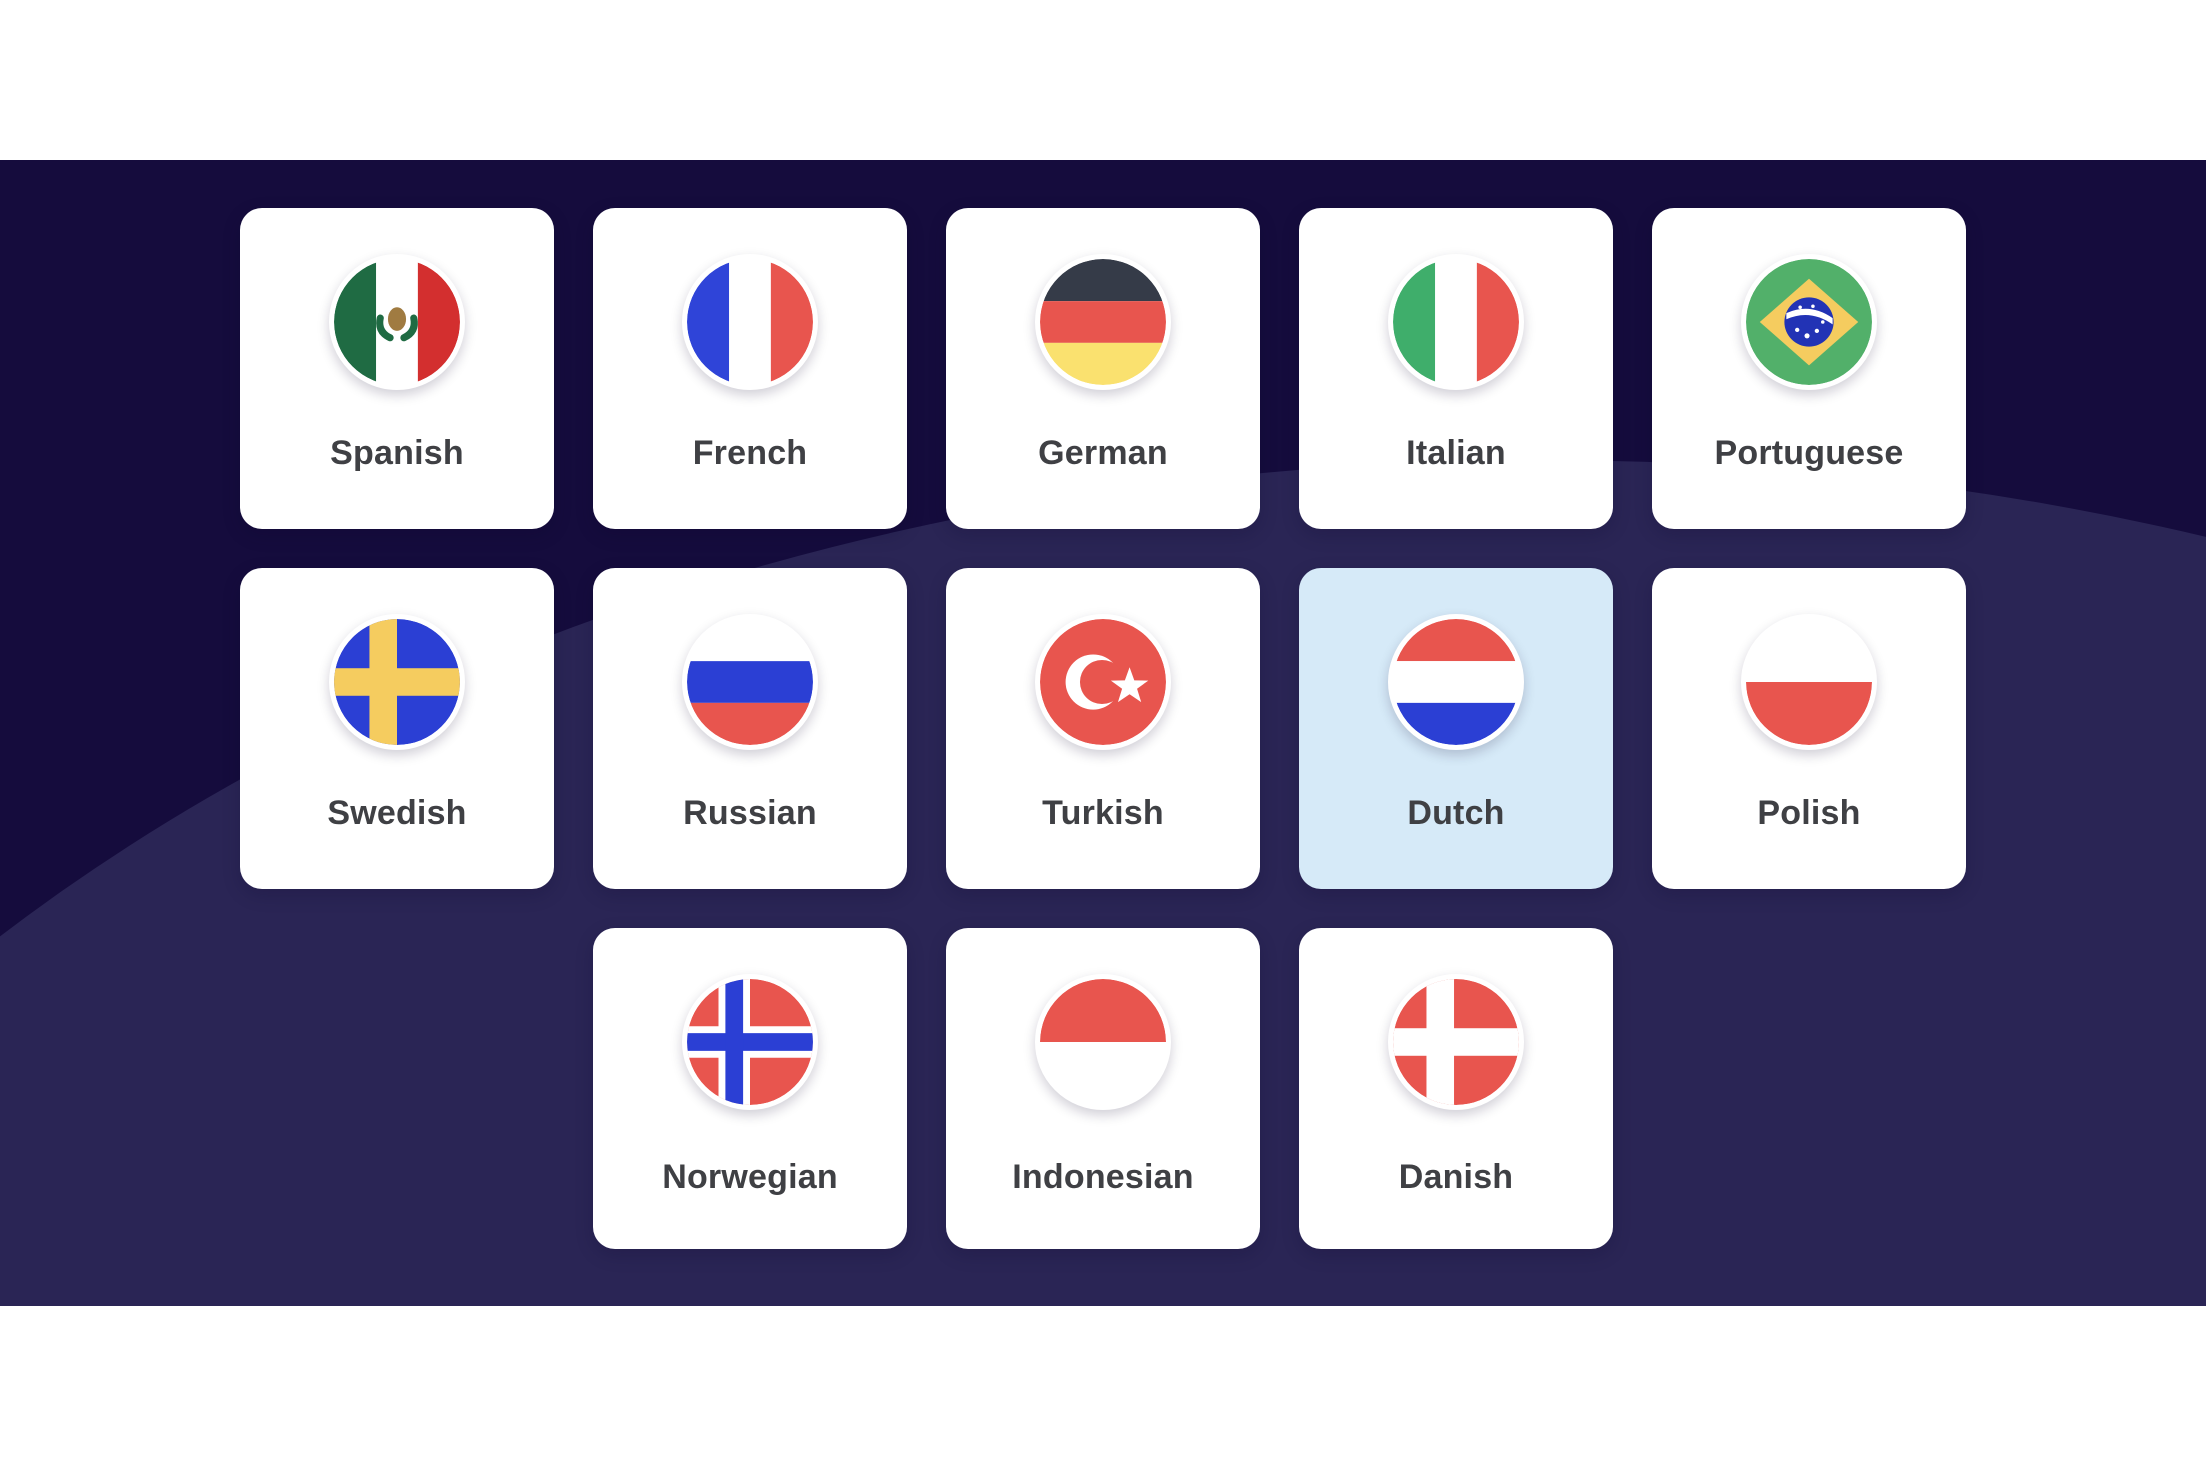 Image resolution: width=2206 pixels, height=1470 pixels. What do you see at coordinates (1103, 322) in the screenshot?
I see `flag-germany-icon` at bounding box center [1103, 322].